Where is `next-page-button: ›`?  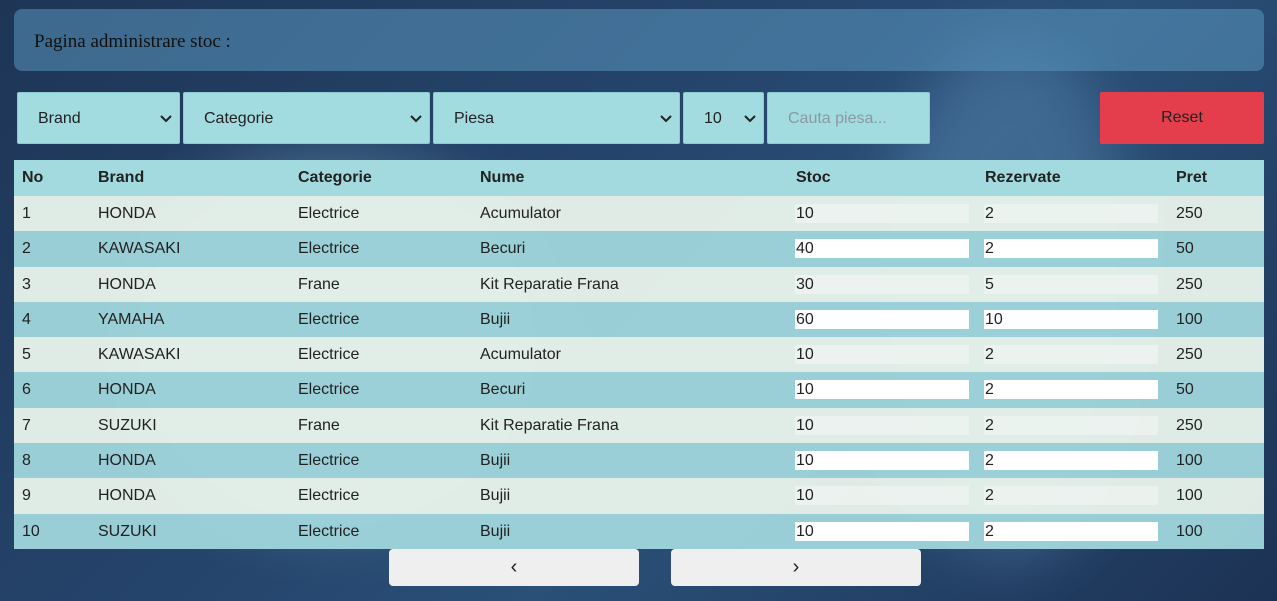 next-page-button: › is located at coordinates (796, 567).